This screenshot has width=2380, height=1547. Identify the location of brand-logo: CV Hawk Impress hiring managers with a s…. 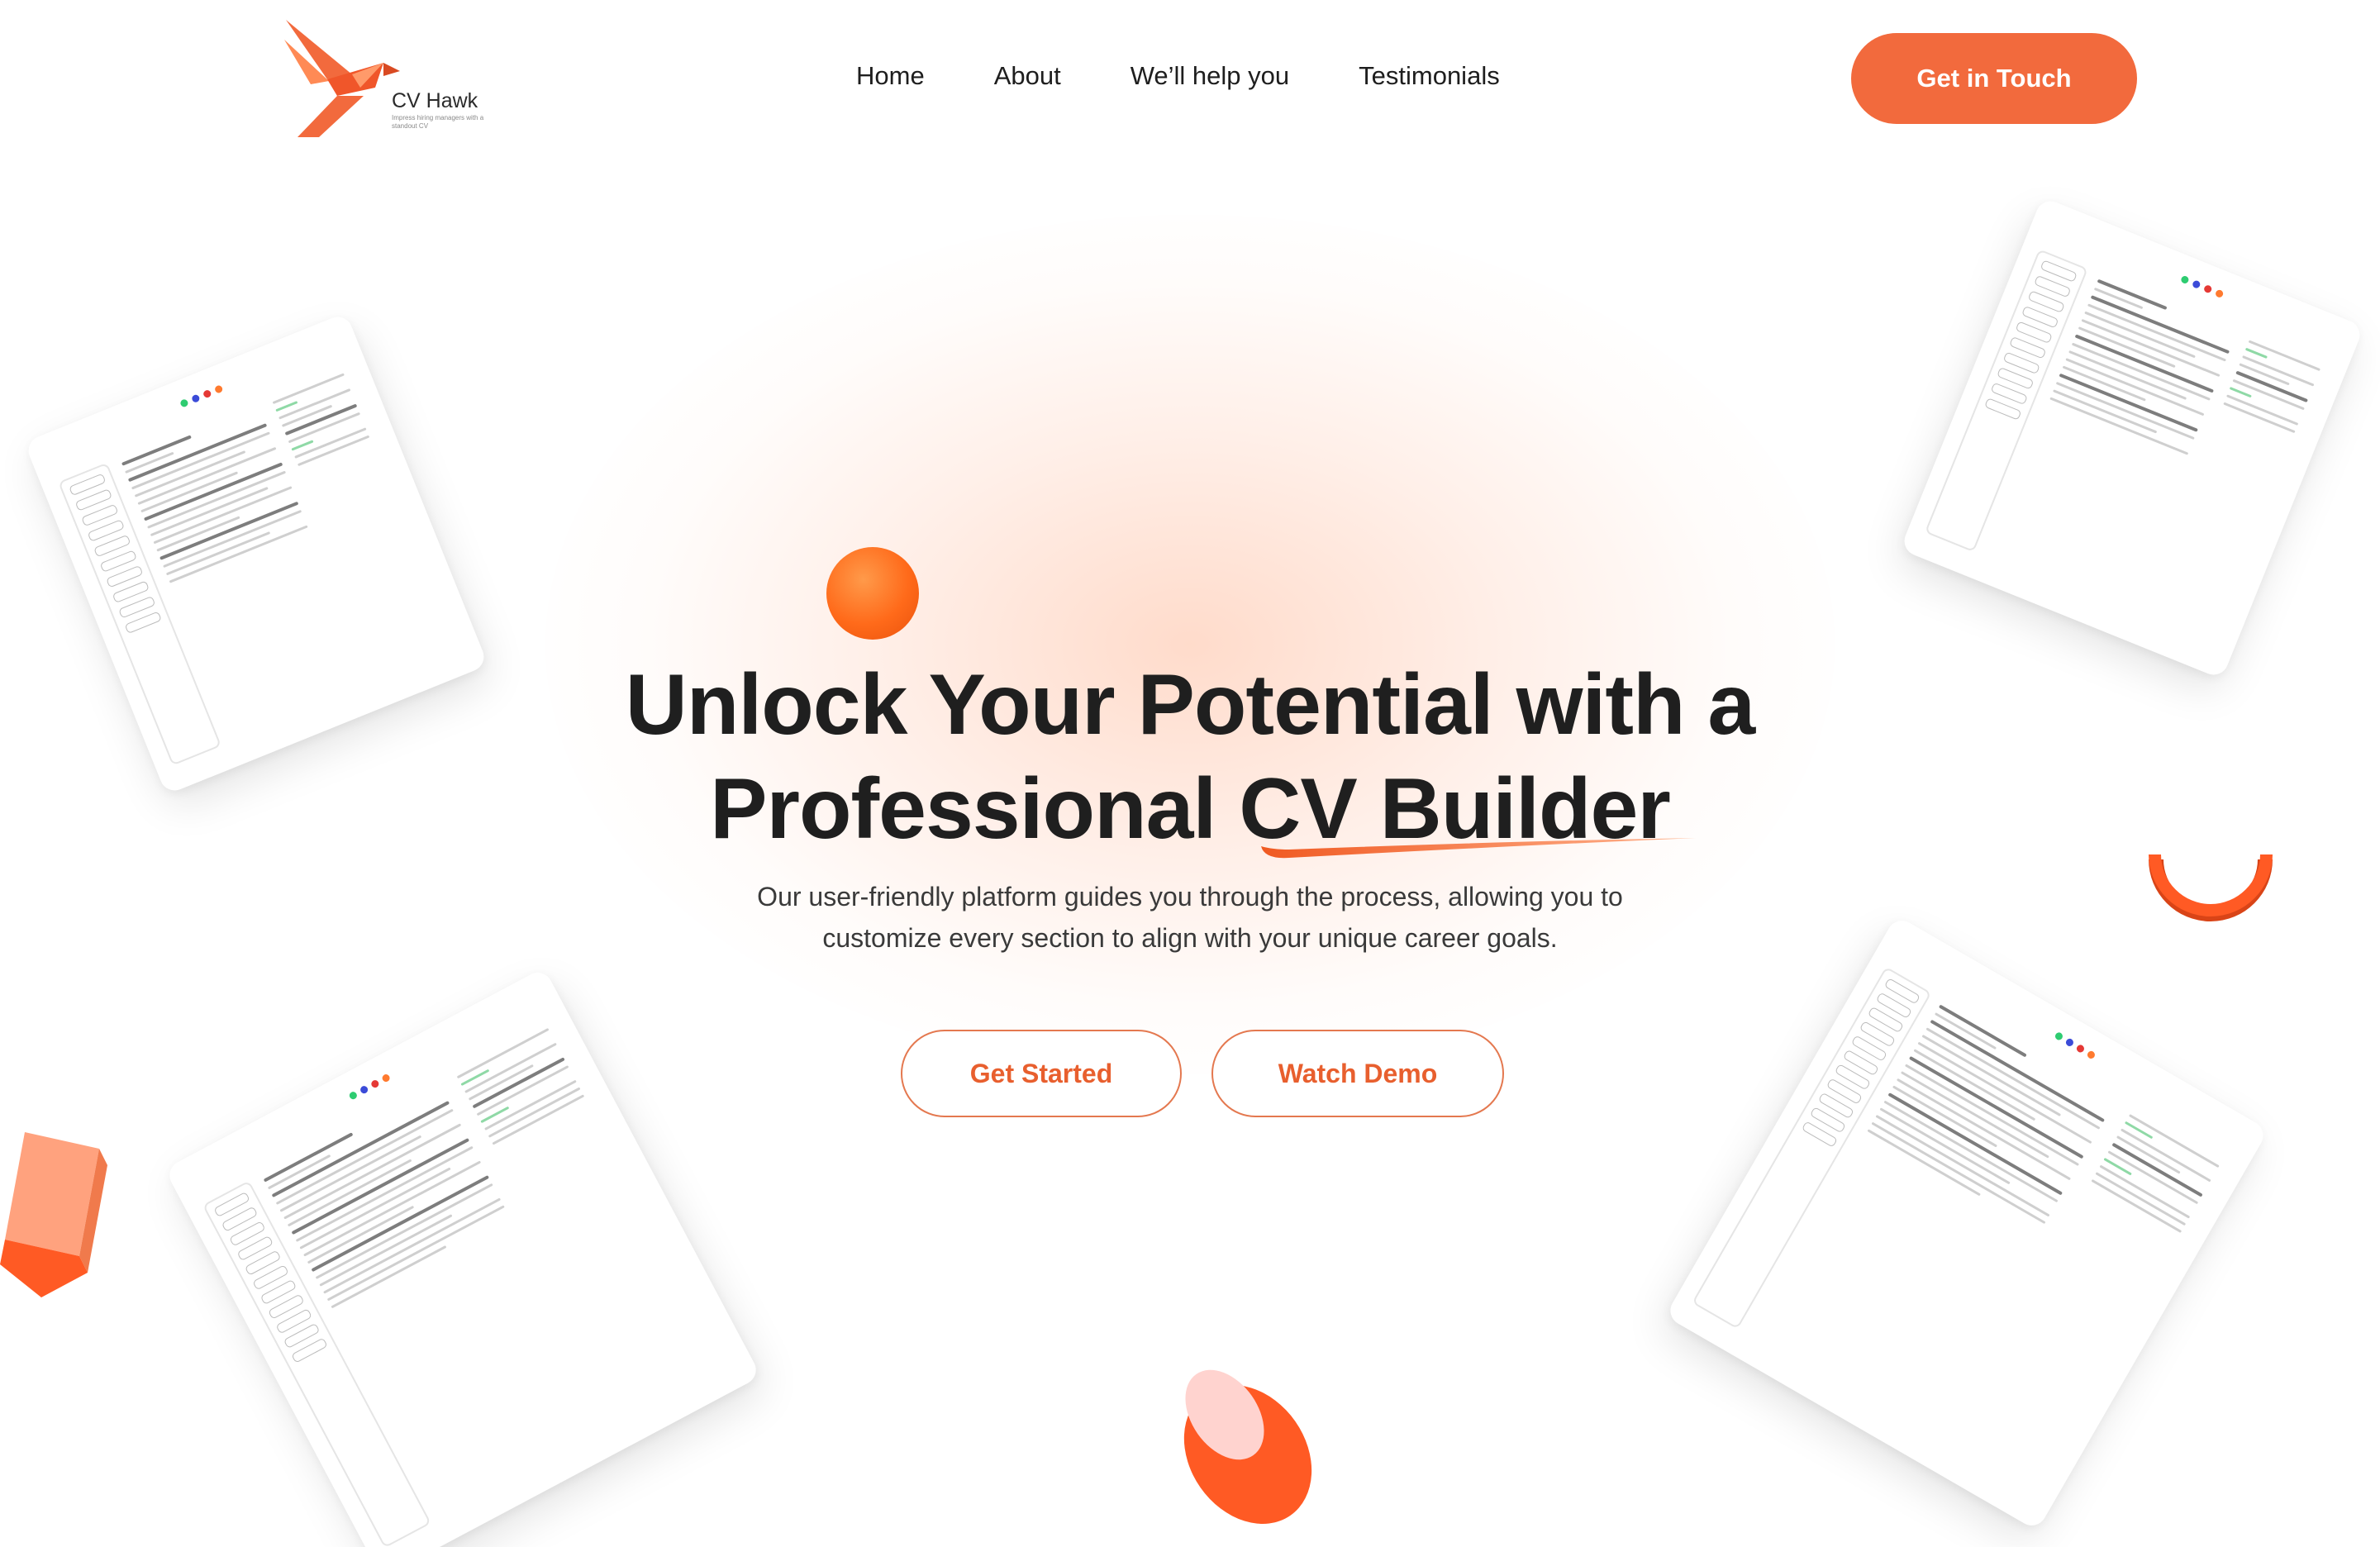
(389, 78).